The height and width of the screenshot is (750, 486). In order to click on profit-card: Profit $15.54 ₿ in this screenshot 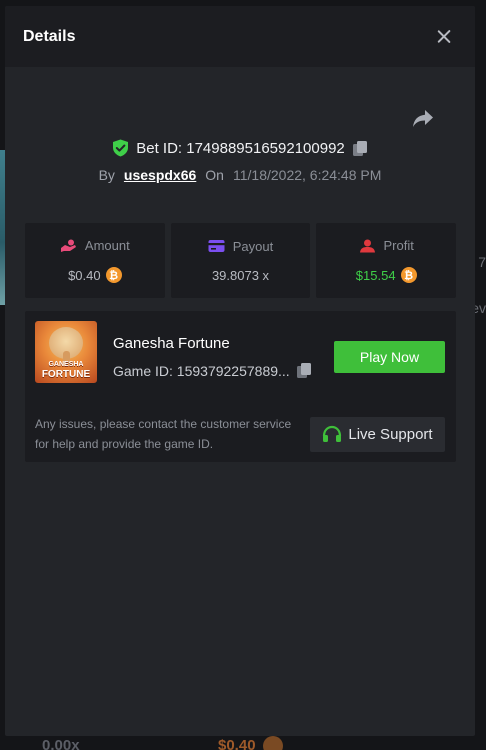, I will do `click(386, 260)`.